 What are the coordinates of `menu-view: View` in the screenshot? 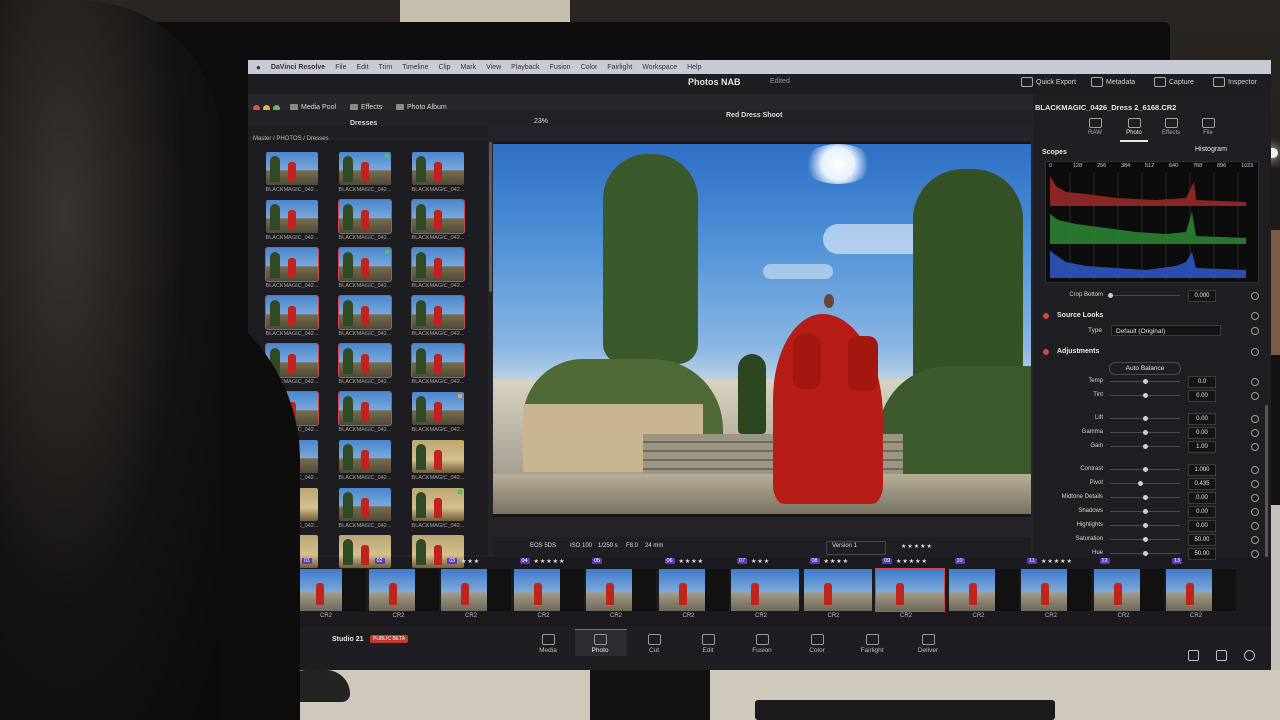 It's located at (493, 67).